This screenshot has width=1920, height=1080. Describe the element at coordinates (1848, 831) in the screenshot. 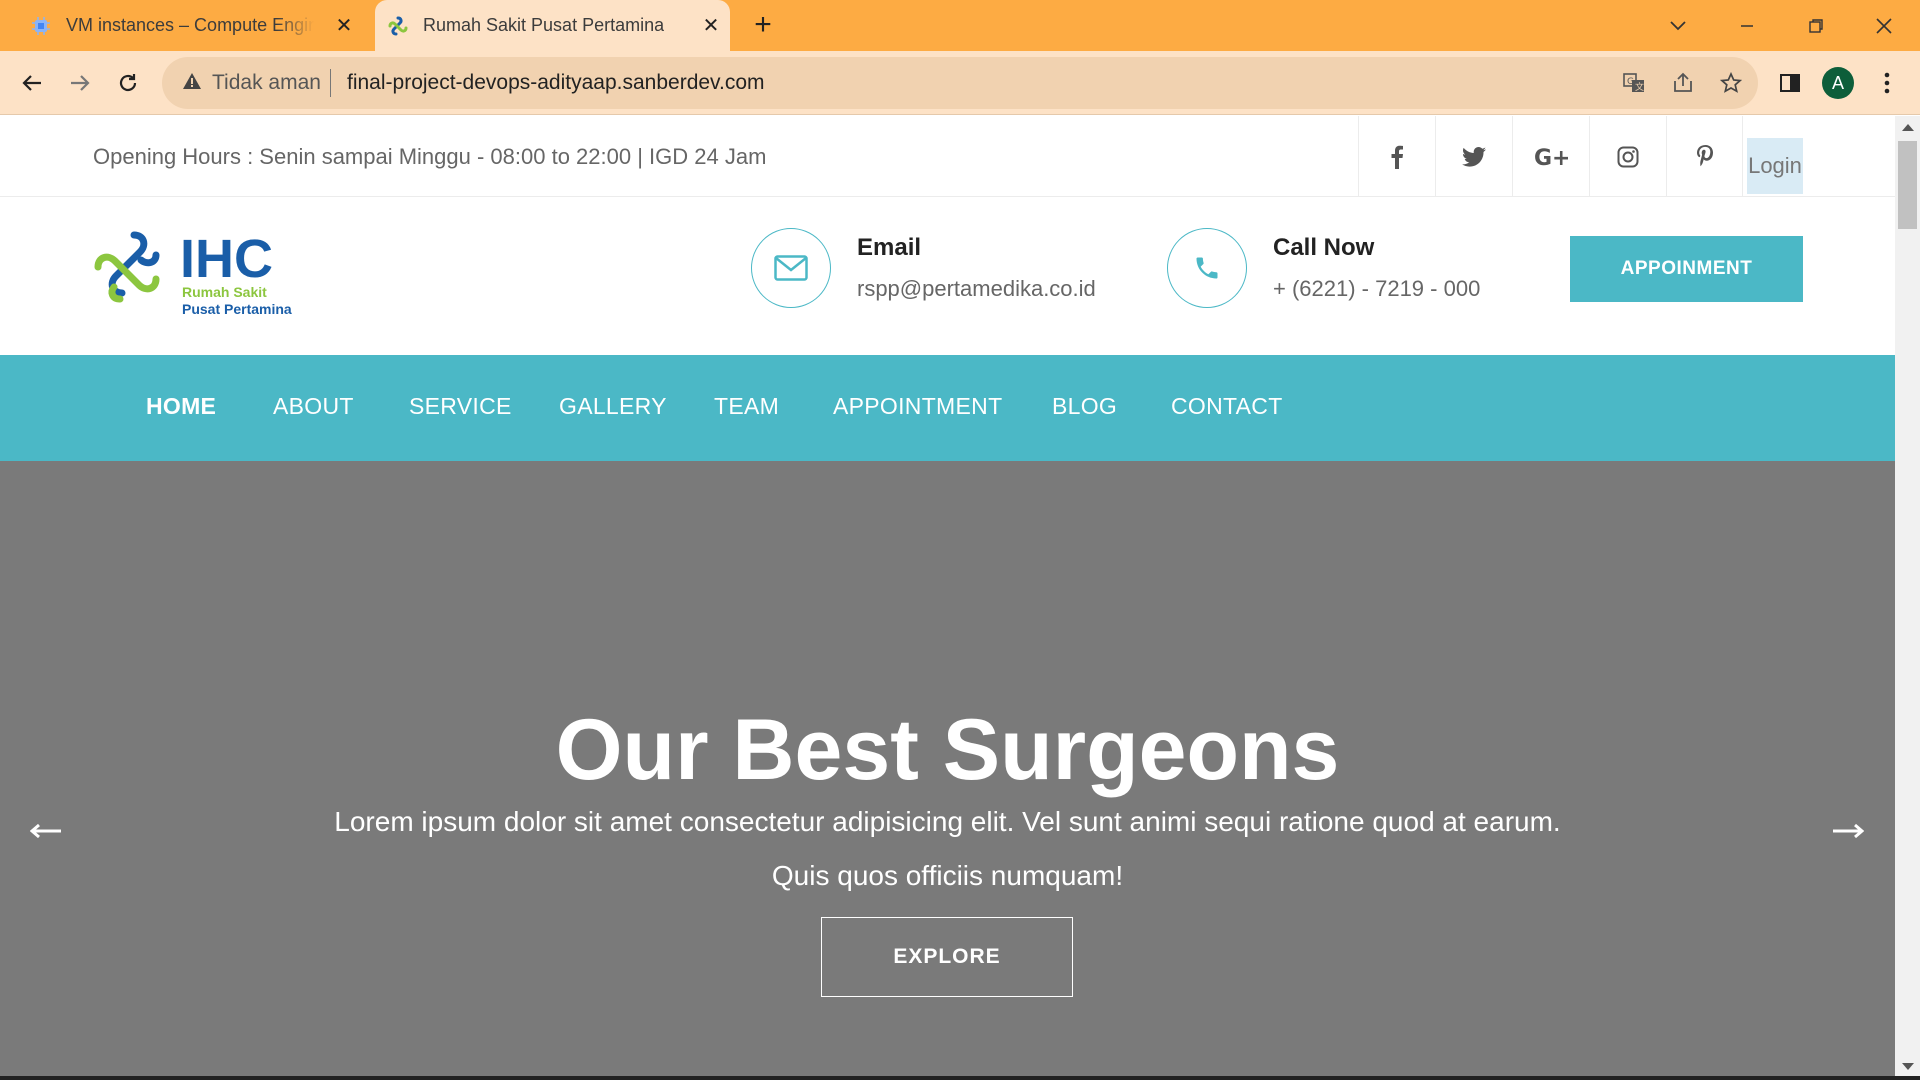

I see `next-slide-arrow-icon` at that location.